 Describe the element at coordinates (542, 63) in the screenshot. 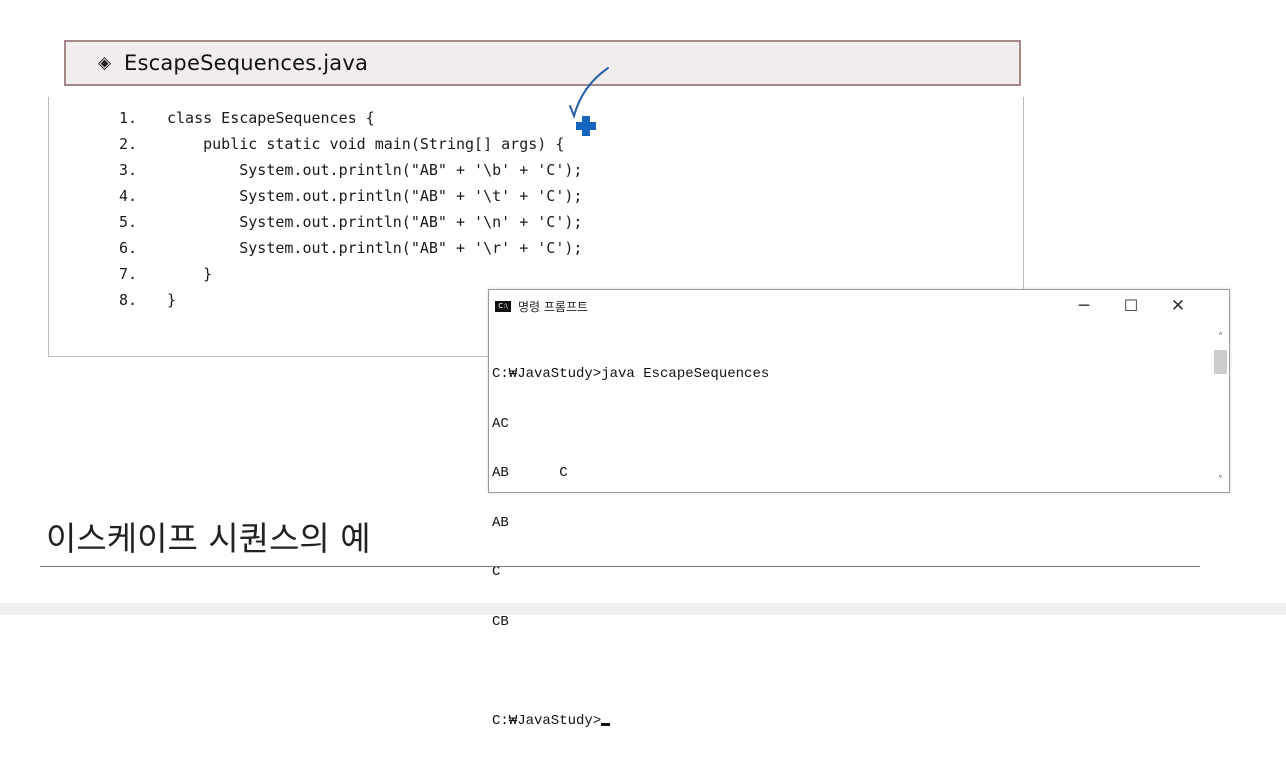

I see `file-header: ◈ EscapeSequences.java` at that location.